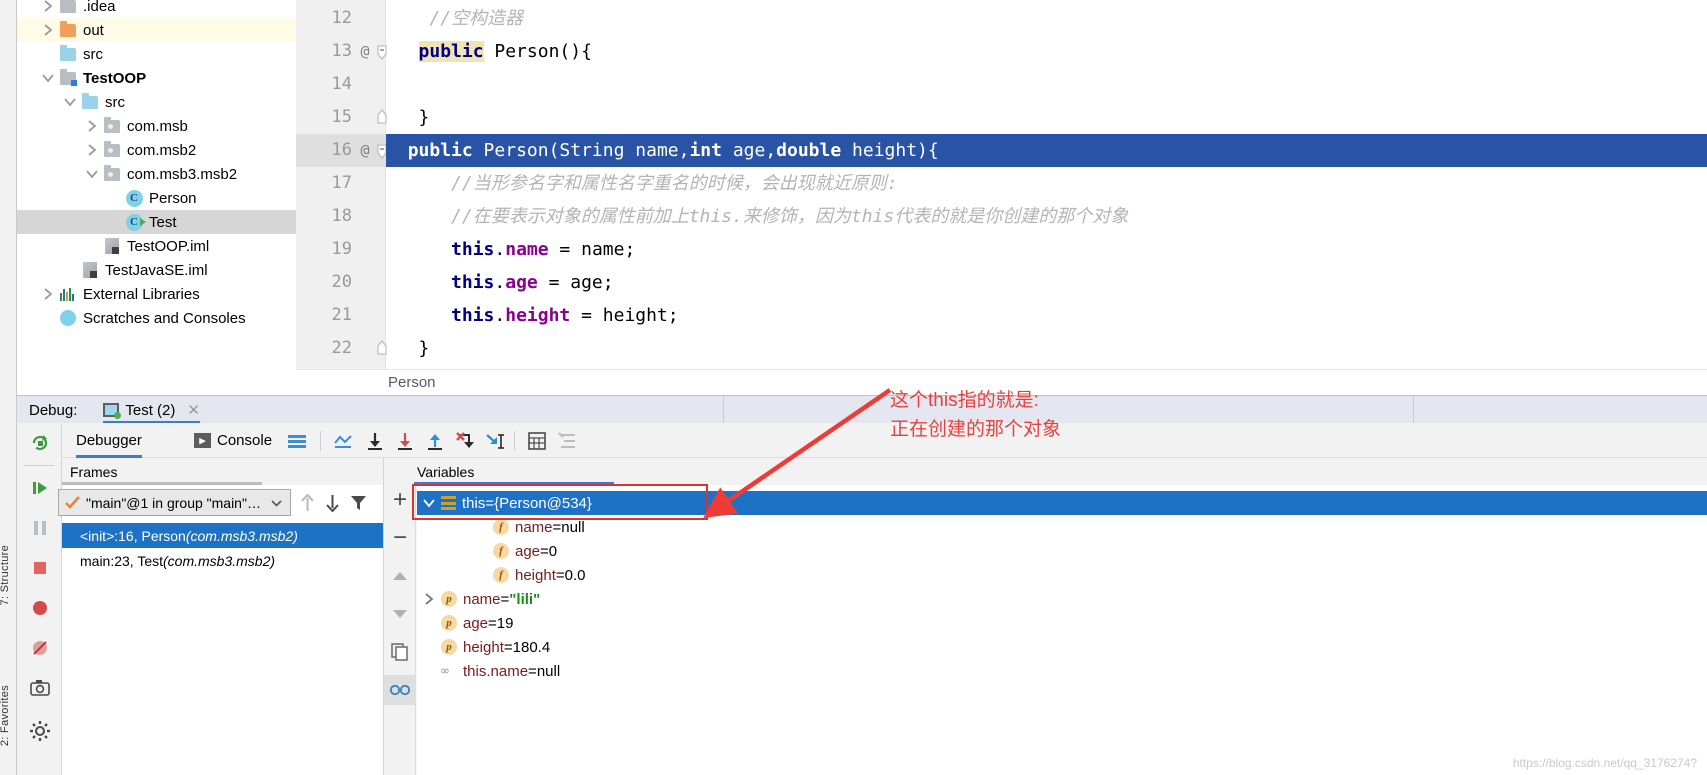 This screenshot has width=1707, height=775. Describe the element at coordinates (1062, 575) in the screenshot. I see `variable-row: f height = 0.0` at that location.